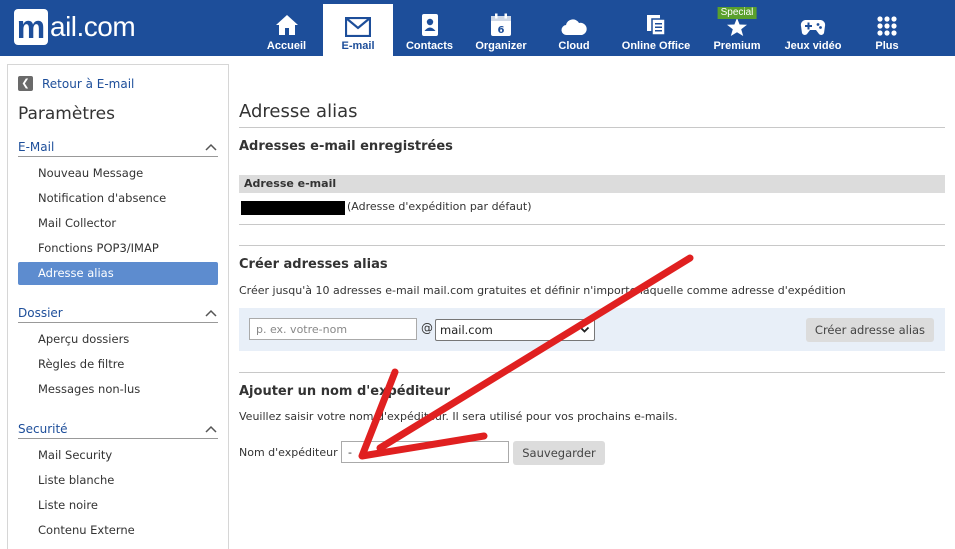  Describe the element at coordinates (43, 428) in the screenshot. I see `section-title: Securité` at that location.